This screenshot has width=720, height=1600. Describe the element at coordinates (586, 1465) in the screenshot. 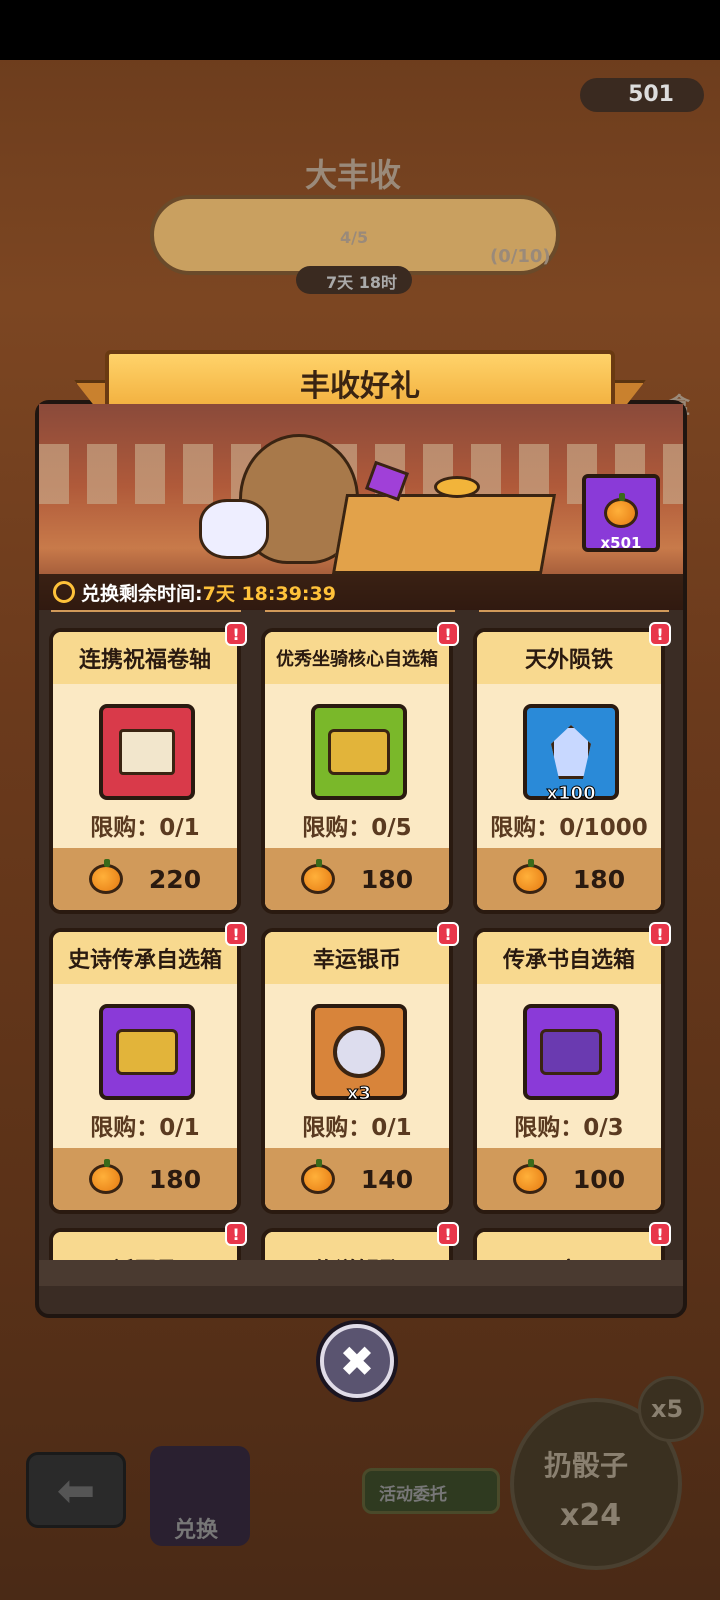

I see `dice-label: 扔骰子` at that location.